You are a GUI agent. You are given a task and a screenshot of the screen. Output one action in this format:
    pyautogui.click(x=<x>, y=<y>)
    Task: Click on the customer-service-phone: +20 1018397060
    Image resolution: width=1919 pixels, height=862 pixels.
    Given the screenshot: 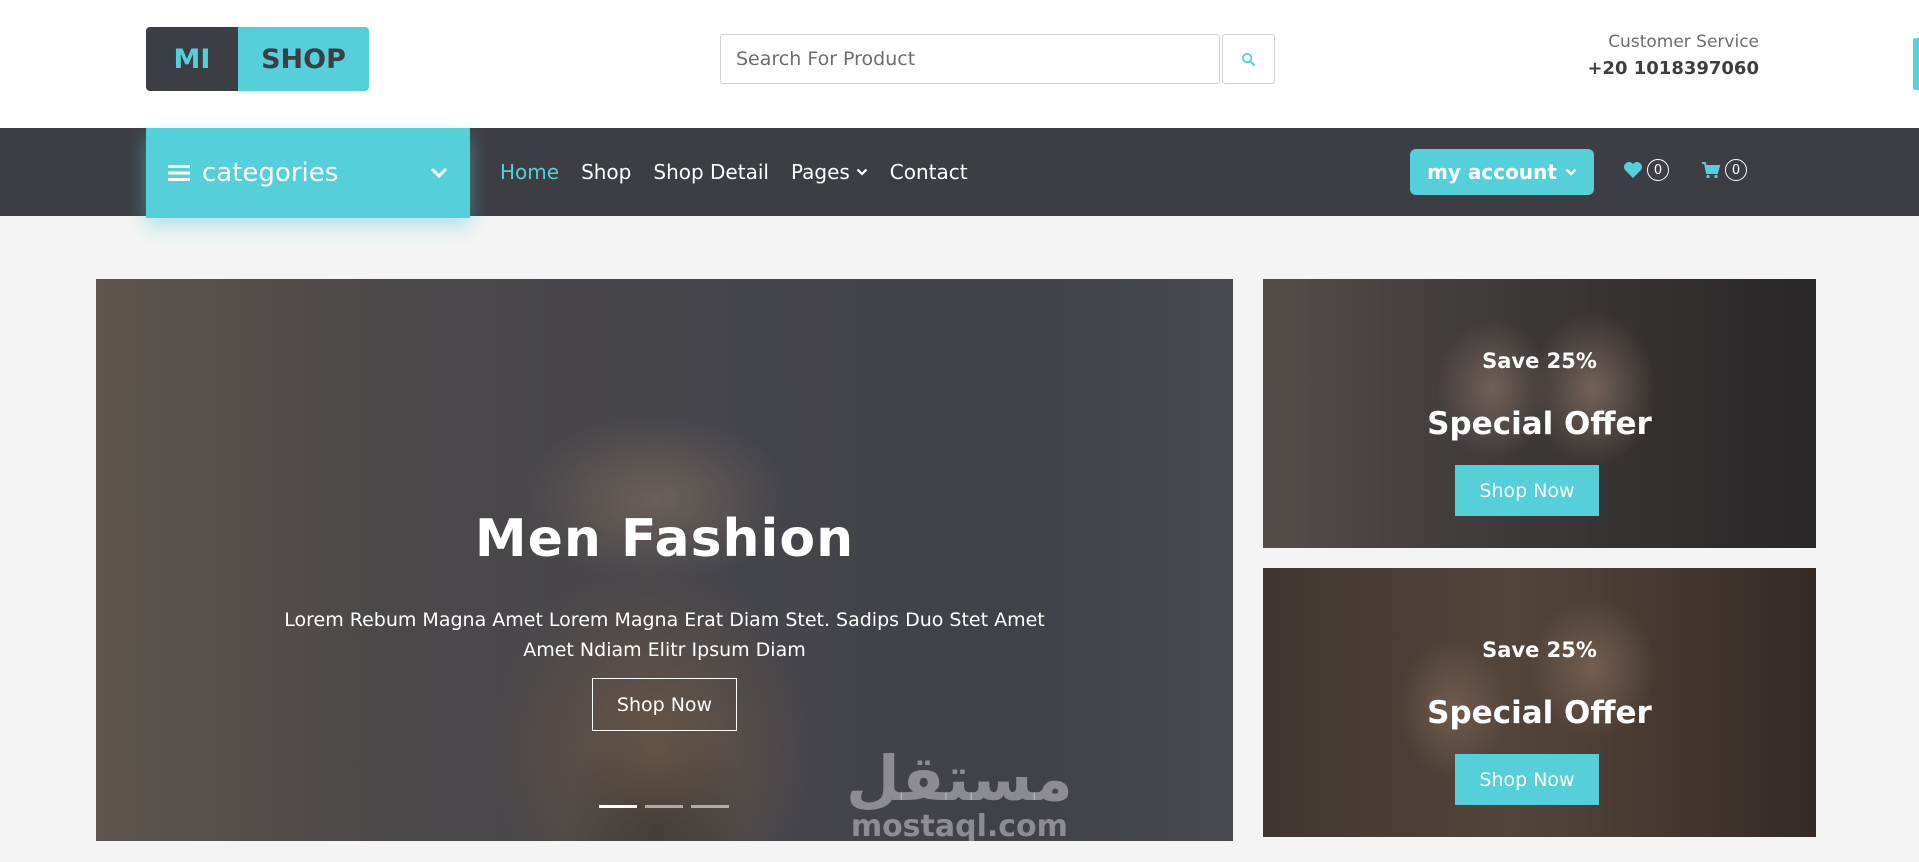 What is the action you would take?
    pyautogui.click(x=1673, y=68)
    